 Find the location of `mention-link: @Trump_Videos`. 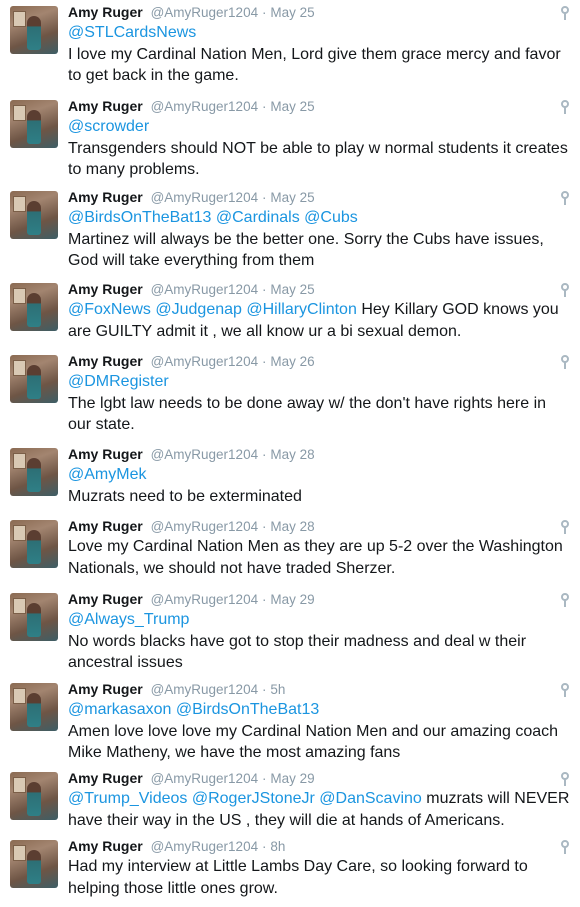

mention-link: @Trump_Videos is located at coordinates (127, 798).